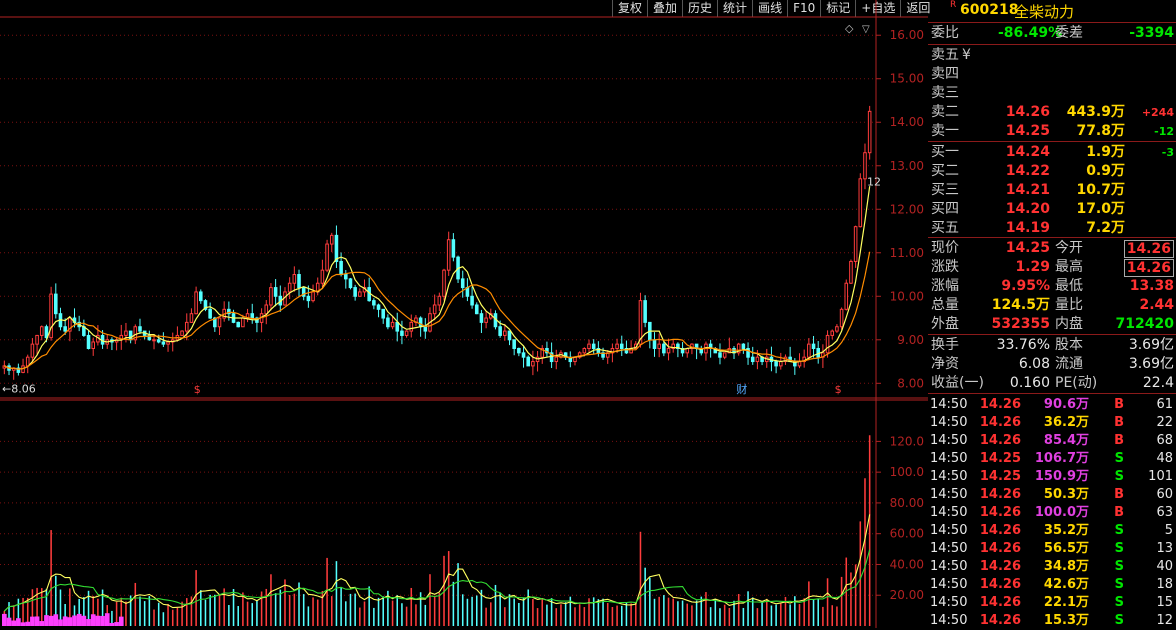 The height and width of the screenshot is (630, 1176). I want to click on event-marker-report: 财, so click(741, 389).